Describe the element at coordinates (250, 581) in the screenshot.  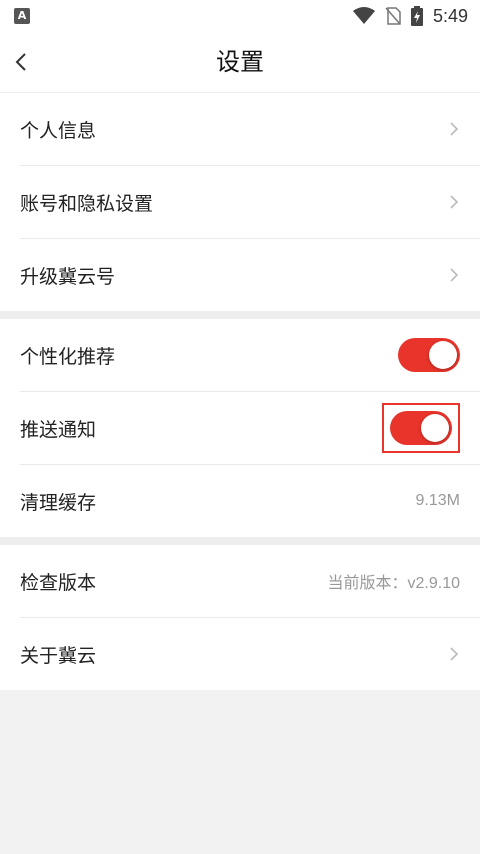
I see `check-version-item: 检查版本 当前版本：v2.9.10` at that location.